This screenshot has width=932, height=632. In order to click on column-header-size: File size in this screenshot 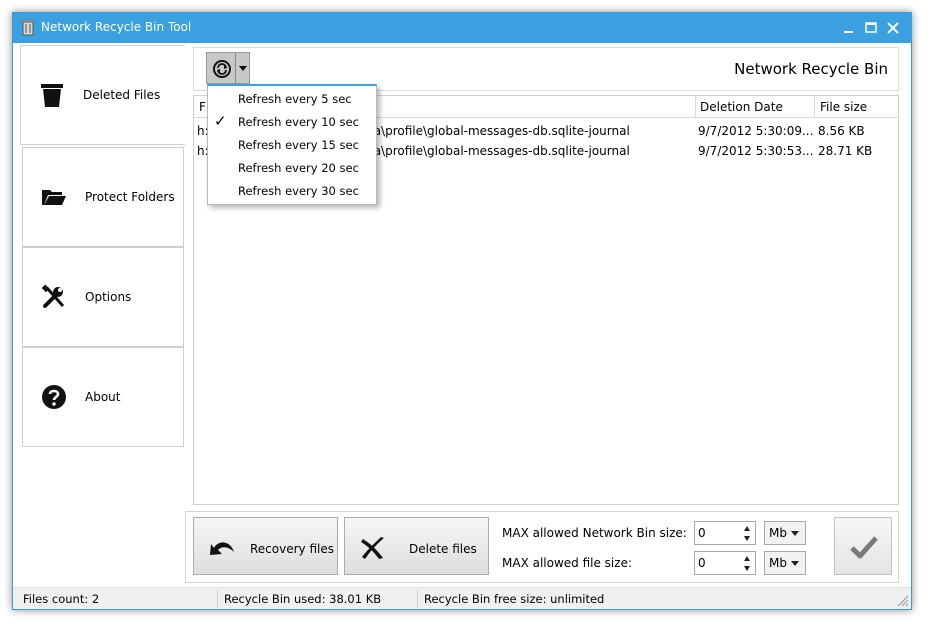, I will do `click(843, 107)`.